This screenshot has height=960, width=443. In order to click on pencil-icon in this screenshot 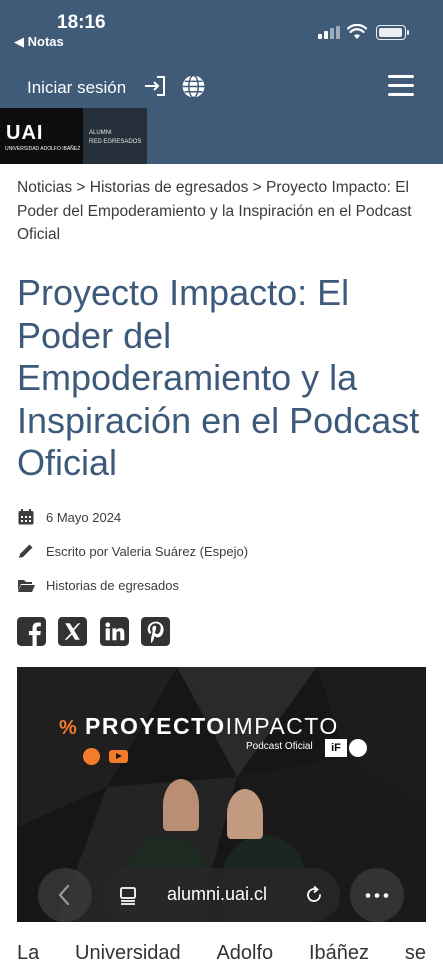, I will do `click(26, 551)`.